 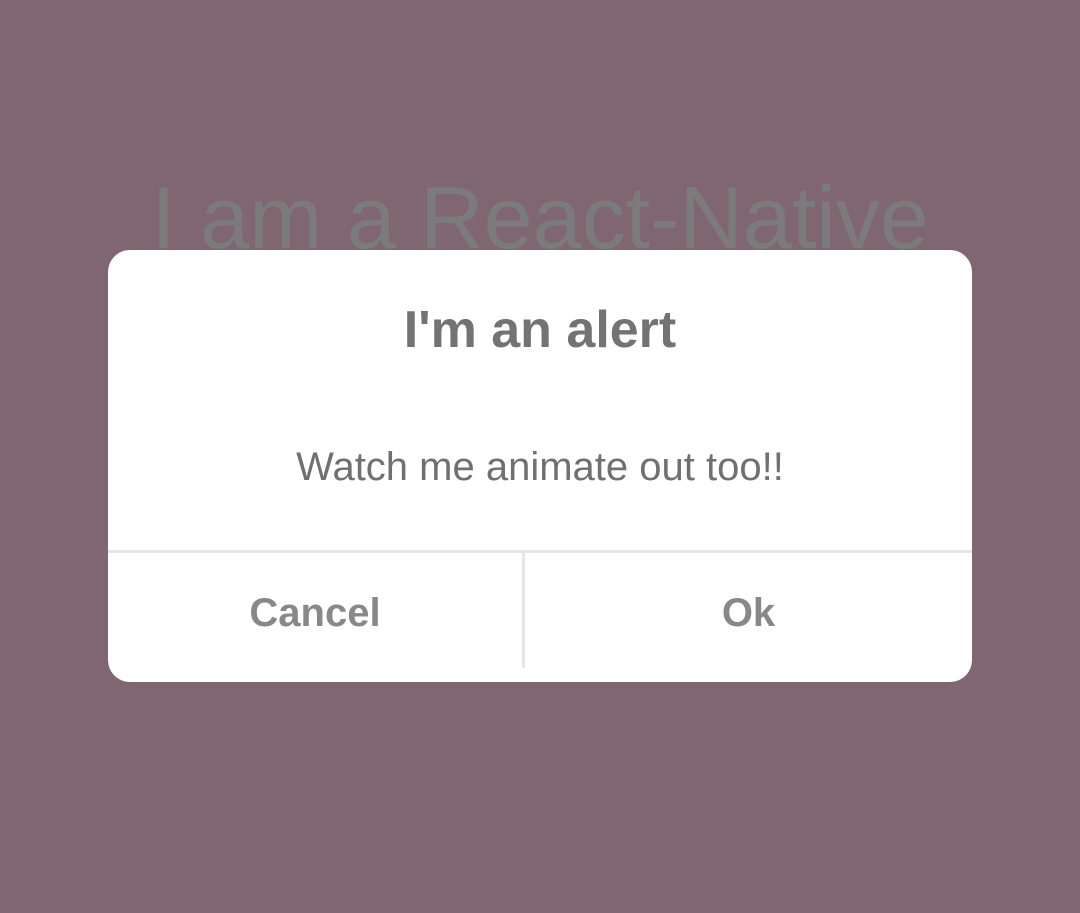 I want to click on ok-button: Ok, so click(x=748, y=613).